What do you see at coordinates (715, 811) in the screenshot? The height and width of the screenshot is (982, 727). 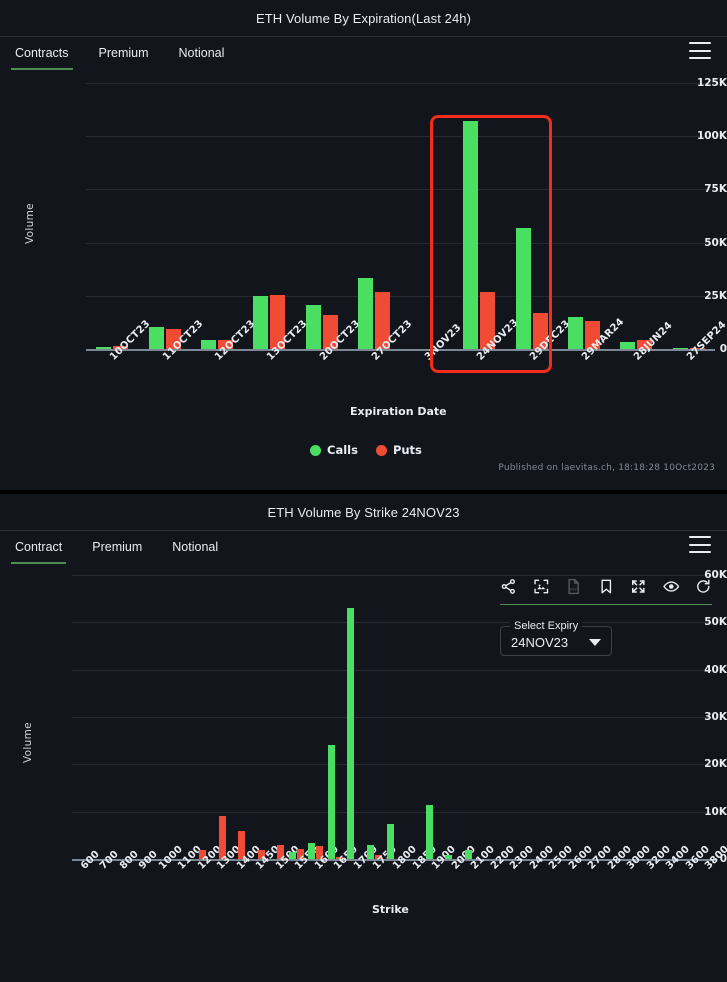 I see `y-axis-tick-label: 10K` at bounding box center [715, 811].